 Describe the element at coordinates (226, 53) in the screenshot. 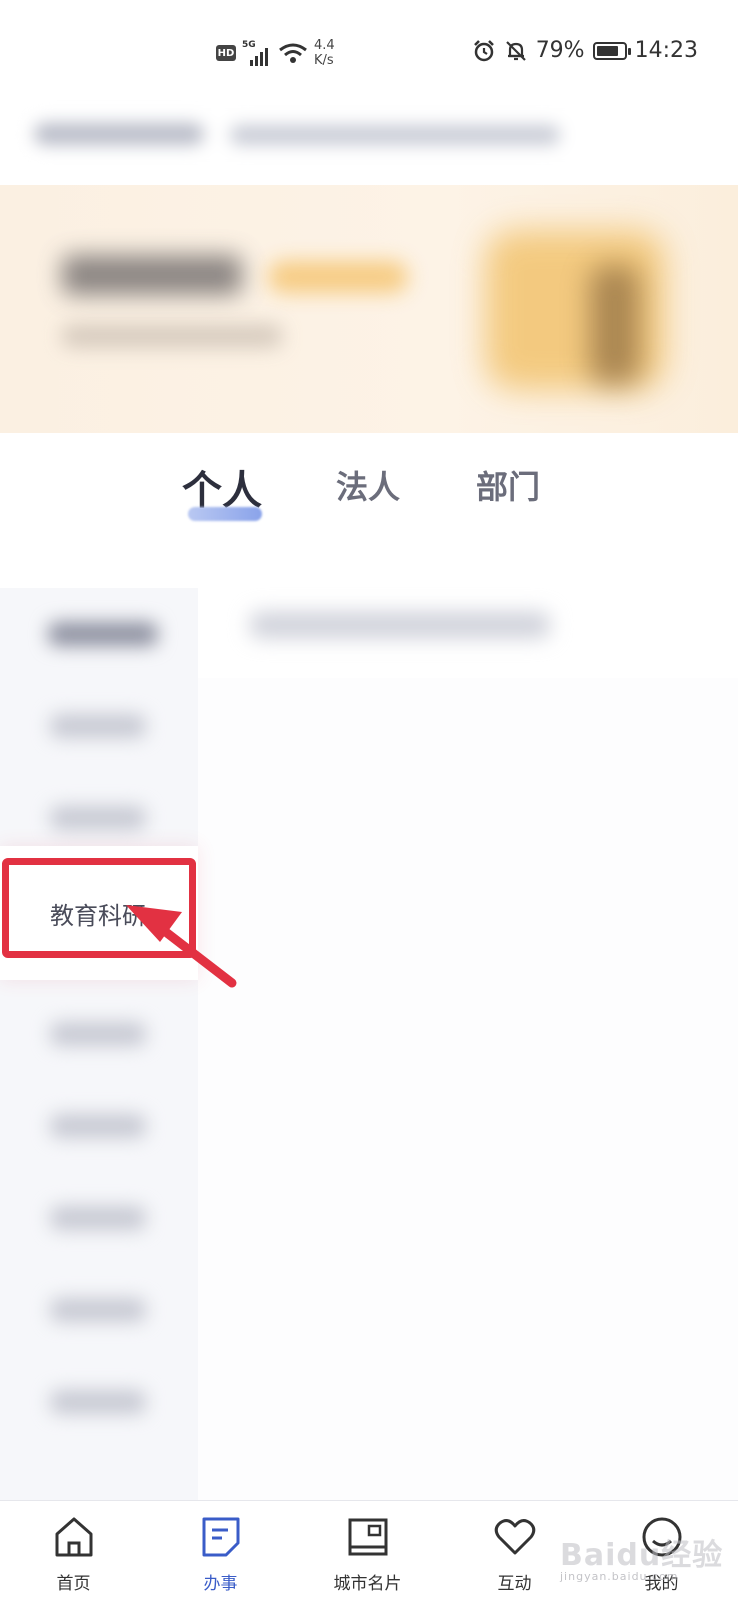

I see `hd-badge: HD` at that location.